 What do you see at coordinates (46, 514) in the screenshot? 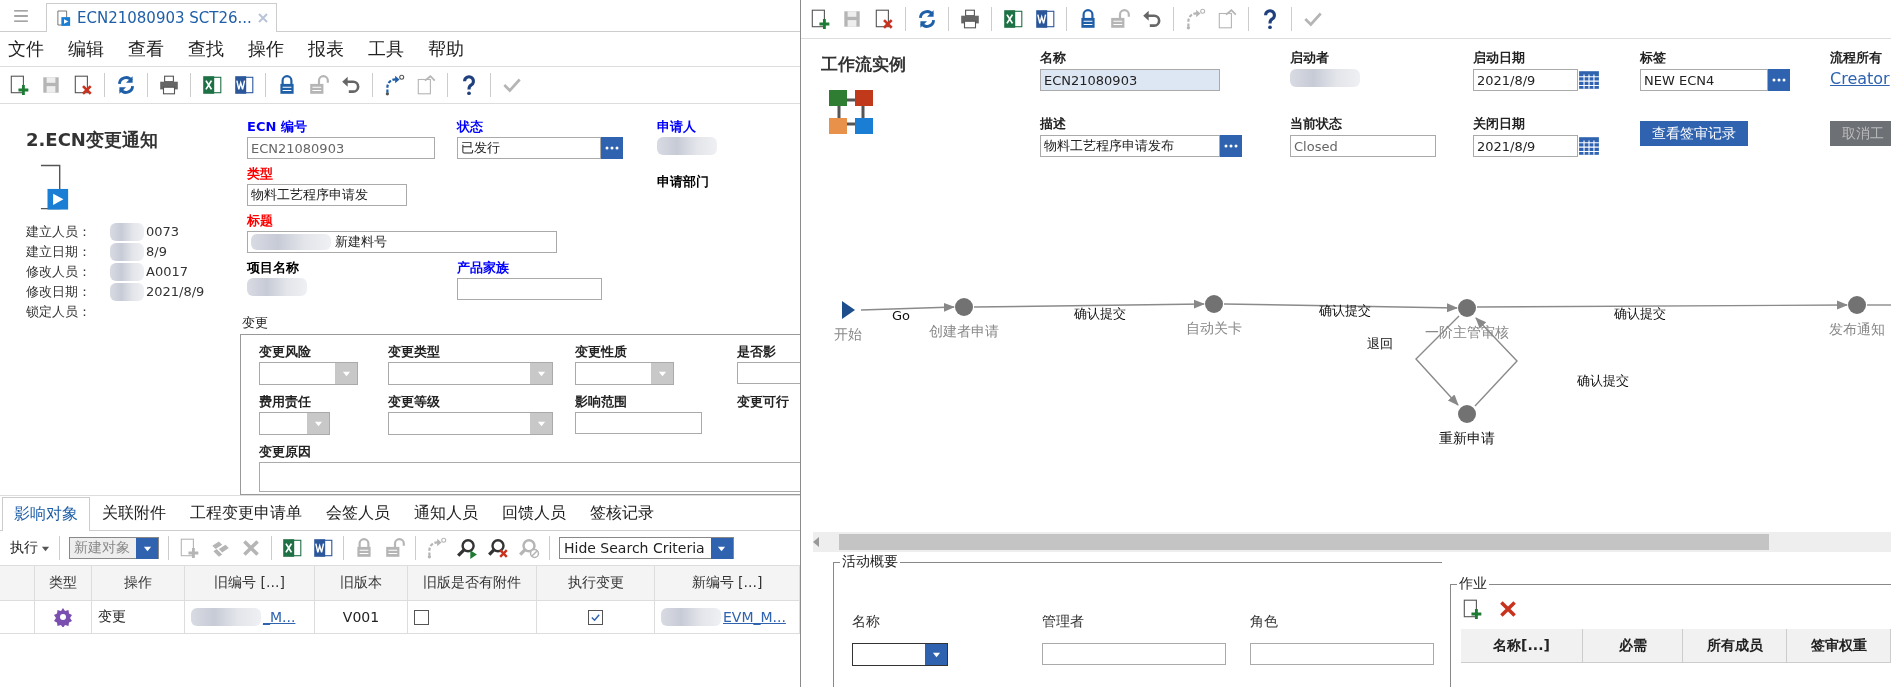
I see `tab: 影响对象` at bounding box center [46, 514].